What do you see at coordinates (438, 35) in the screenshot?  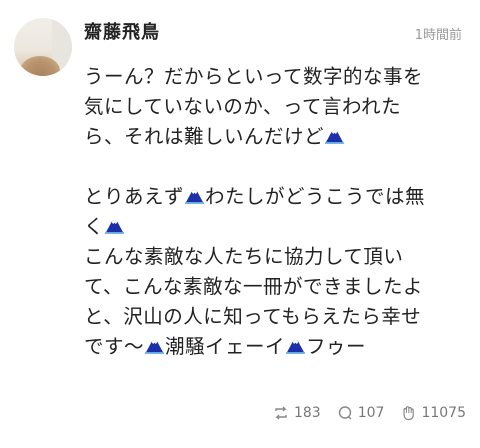 I see `post-timestamp: 1時間前` at bounding box center [438, 35].